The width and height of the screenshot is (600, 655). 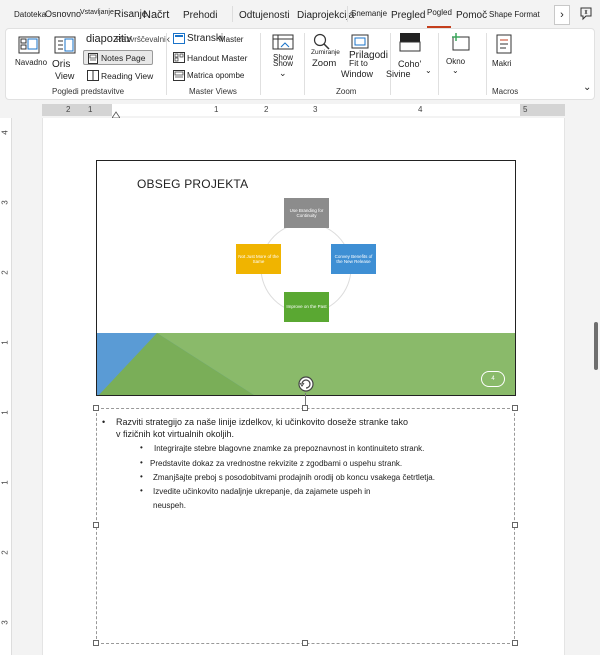 What do you see at coordinates (398, 74) in the screenshot?
I see `color-label-b: Sivine` at bounding box center [398, 74].